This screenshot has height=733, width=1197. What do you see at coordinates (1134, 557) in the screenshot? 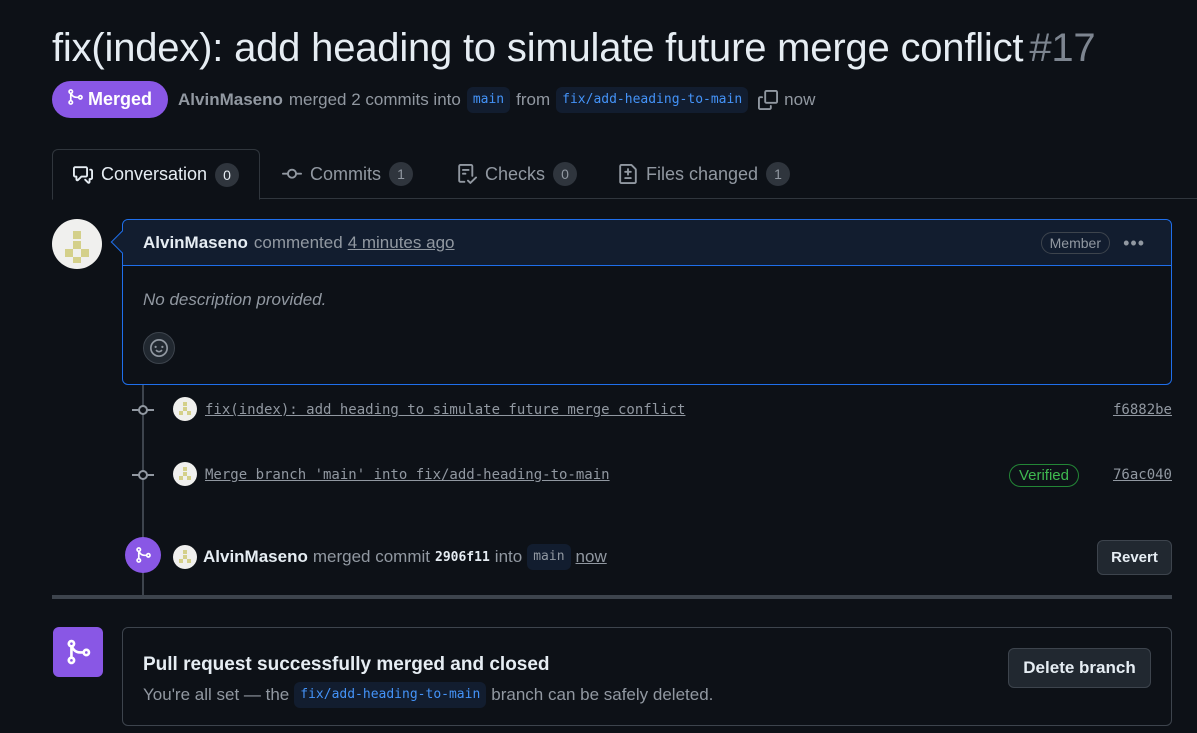
I see `revert-button: Revert` at bounding box center [1134, 557].